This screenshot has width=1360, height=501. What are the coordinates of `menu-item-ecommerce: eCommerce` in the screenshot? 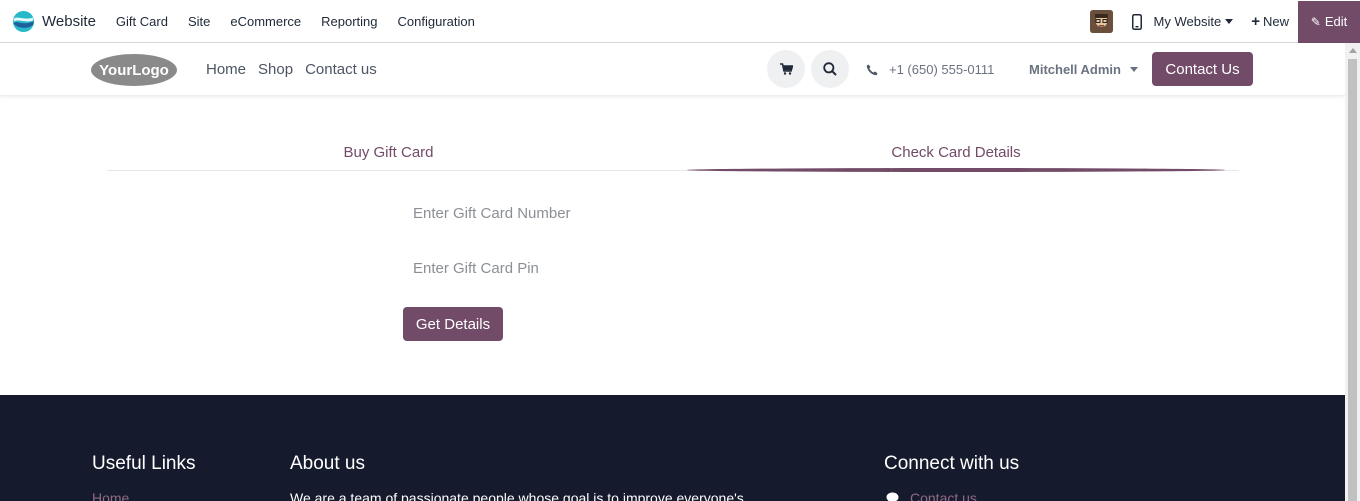 It's located at (265, 21).